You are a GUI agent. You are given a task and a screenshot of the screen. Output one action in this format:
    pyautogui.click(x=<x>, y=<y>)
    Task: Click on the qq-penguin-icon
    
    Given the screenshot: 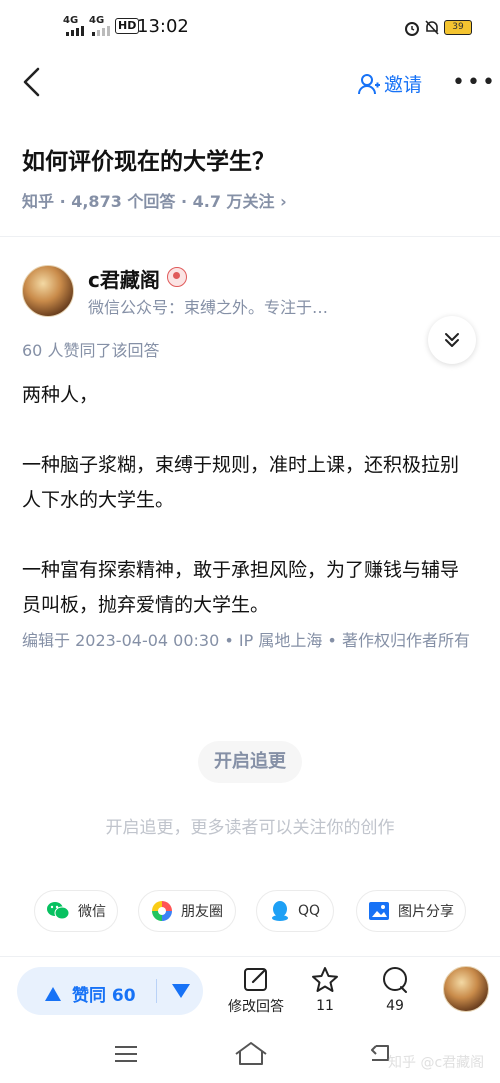 What is the action you would take?
    pyautogui.click(x=279, y=911)
    